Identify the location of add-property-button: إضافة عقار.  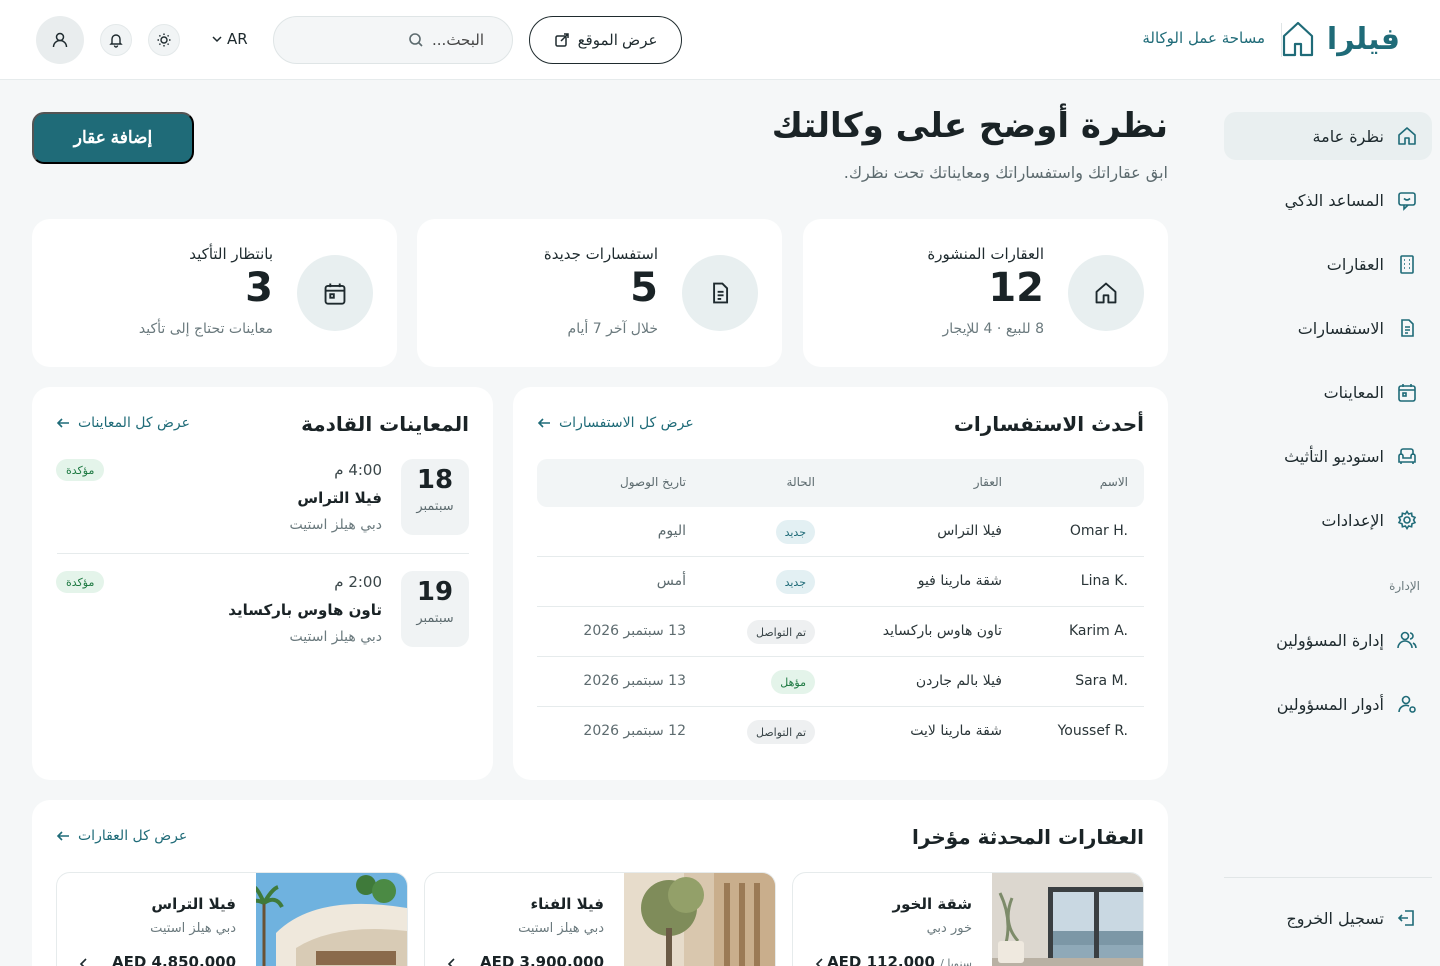
(113, 138).